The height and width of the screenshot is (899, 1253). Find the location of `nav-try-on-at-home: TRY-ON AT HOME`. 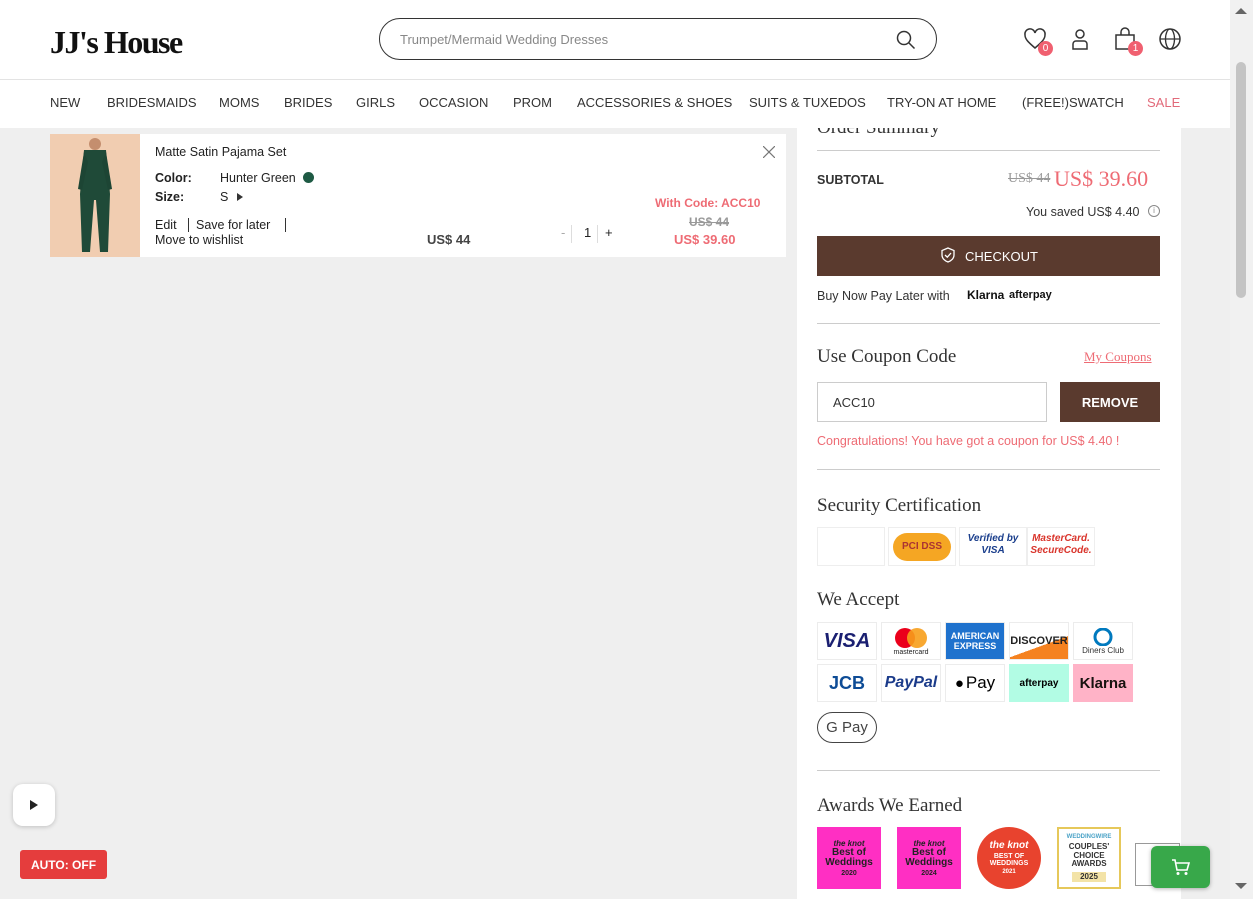

nav-try-on-at-home: TRY-ON AT HOME is located at coordinates (941, 102).